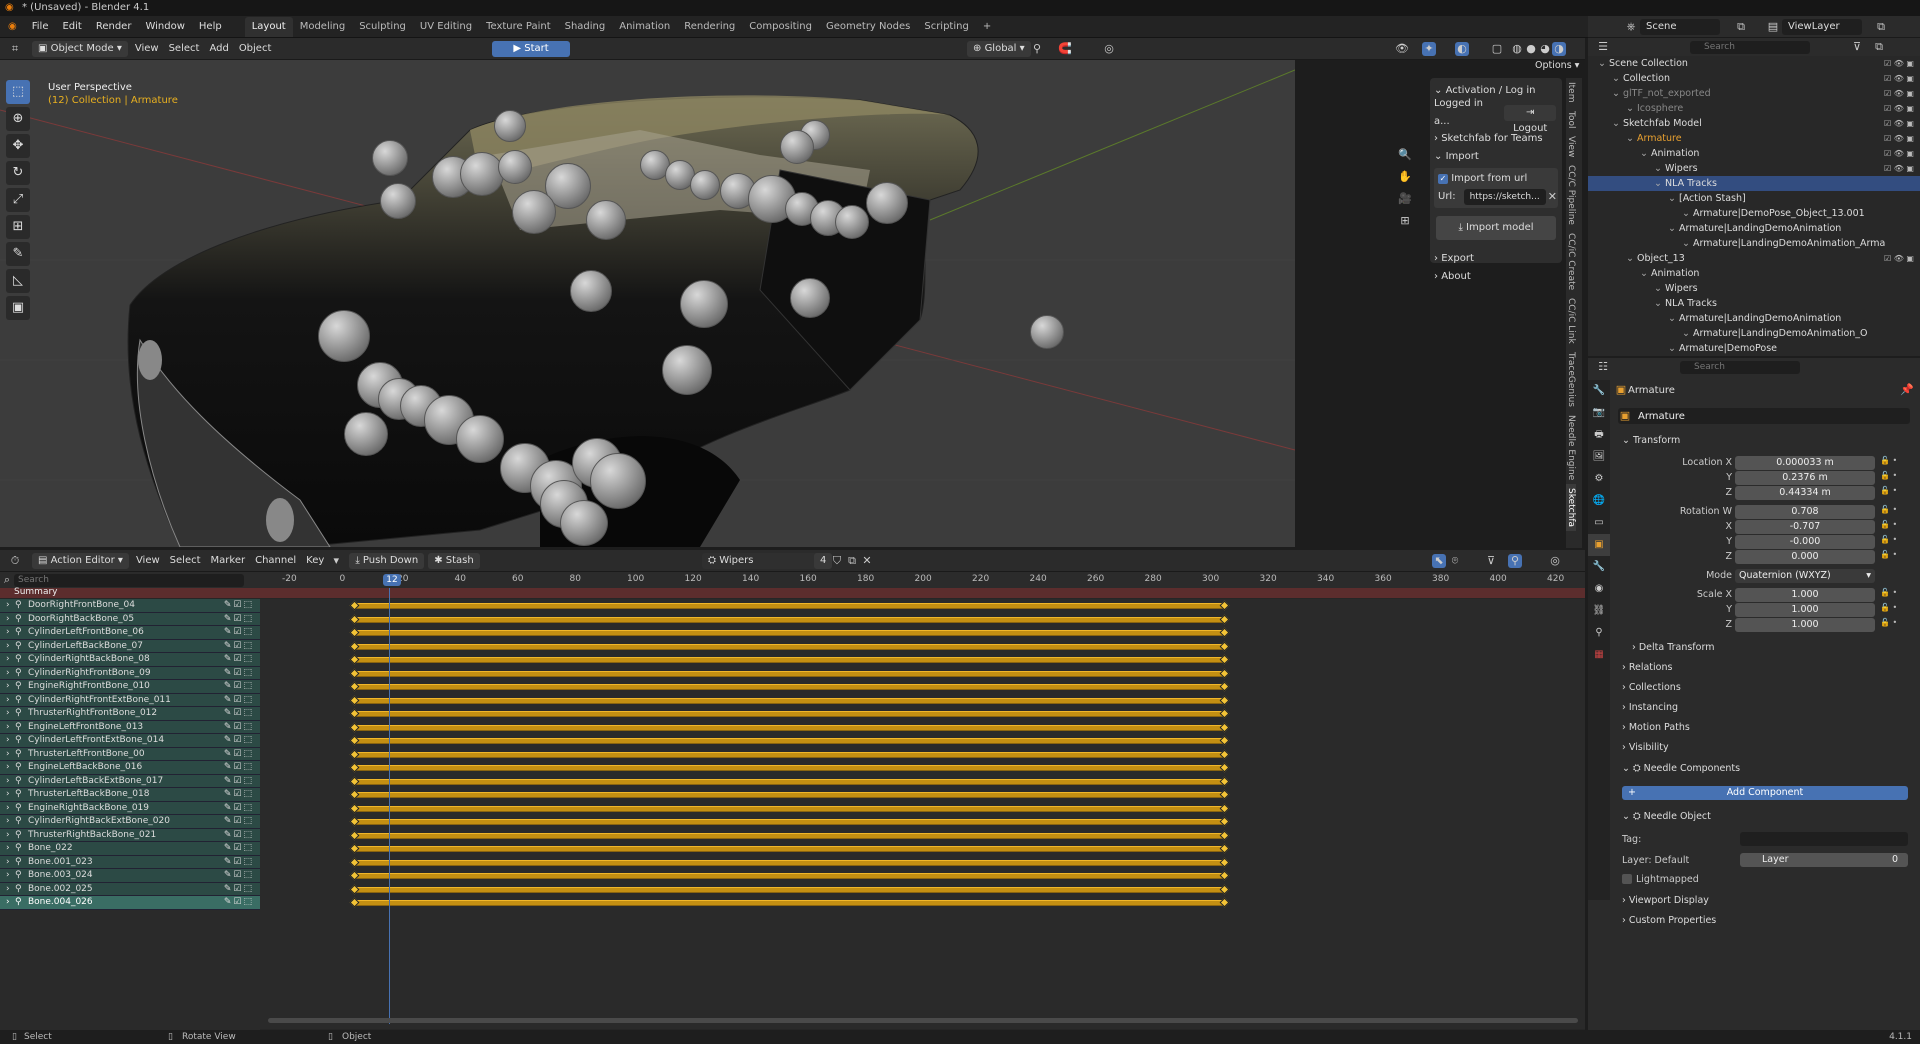  Describe the element at coordinates (1805, 527) in the screenshot. I see `rotation-x-field: -0.707` at that location.